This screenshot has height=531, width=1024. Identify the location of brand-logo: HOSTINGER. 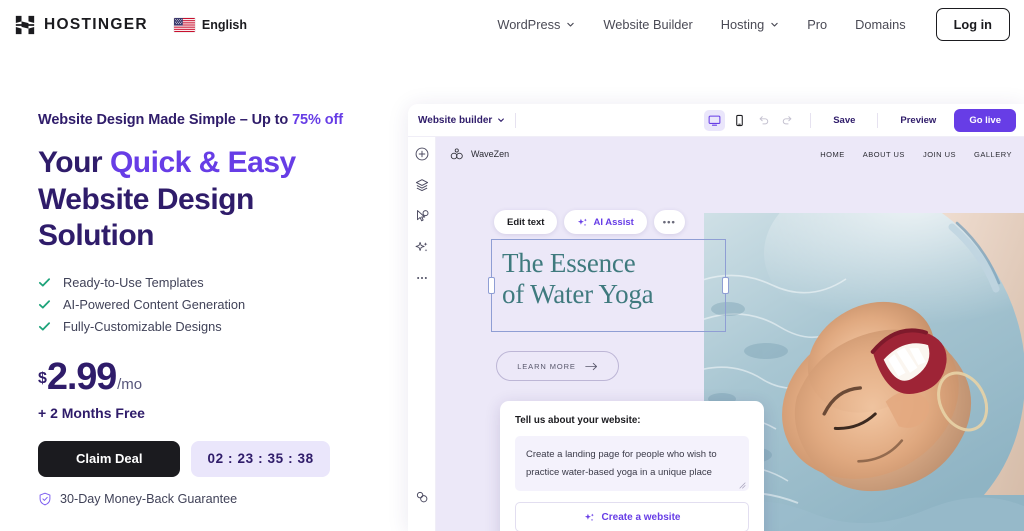
(81, 25).